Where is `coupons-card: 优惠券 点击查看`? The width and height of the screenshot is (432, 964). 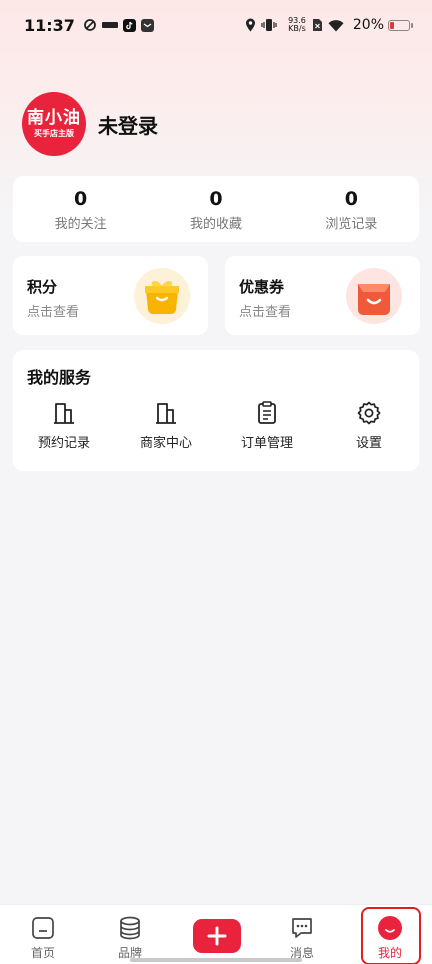
coupons-card: 优惠券 点击查看 is located at coordinates (322, 295).